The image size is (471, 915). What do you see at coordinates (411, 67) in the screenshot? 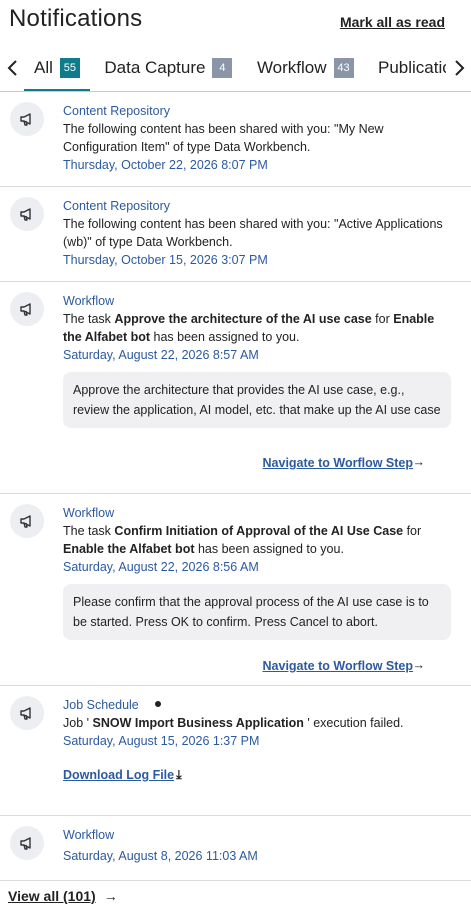
I see `tab-label: Publicatio` at bounding box center [411, 67].